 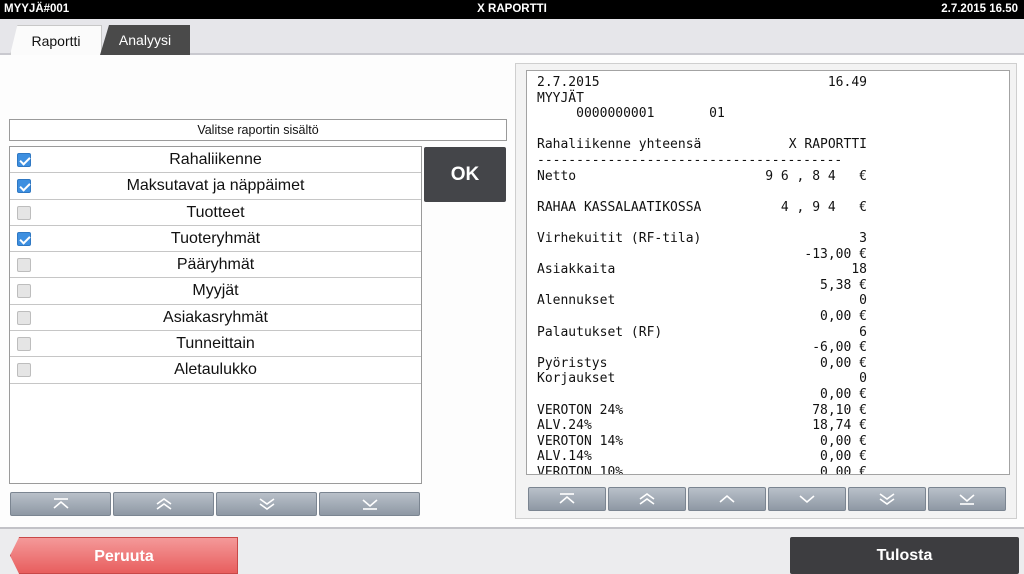 What do you see at coordinates (124, 555) in the screenshot?
I see `cancel-button: Peruuta` at bounding box center [124, 555].